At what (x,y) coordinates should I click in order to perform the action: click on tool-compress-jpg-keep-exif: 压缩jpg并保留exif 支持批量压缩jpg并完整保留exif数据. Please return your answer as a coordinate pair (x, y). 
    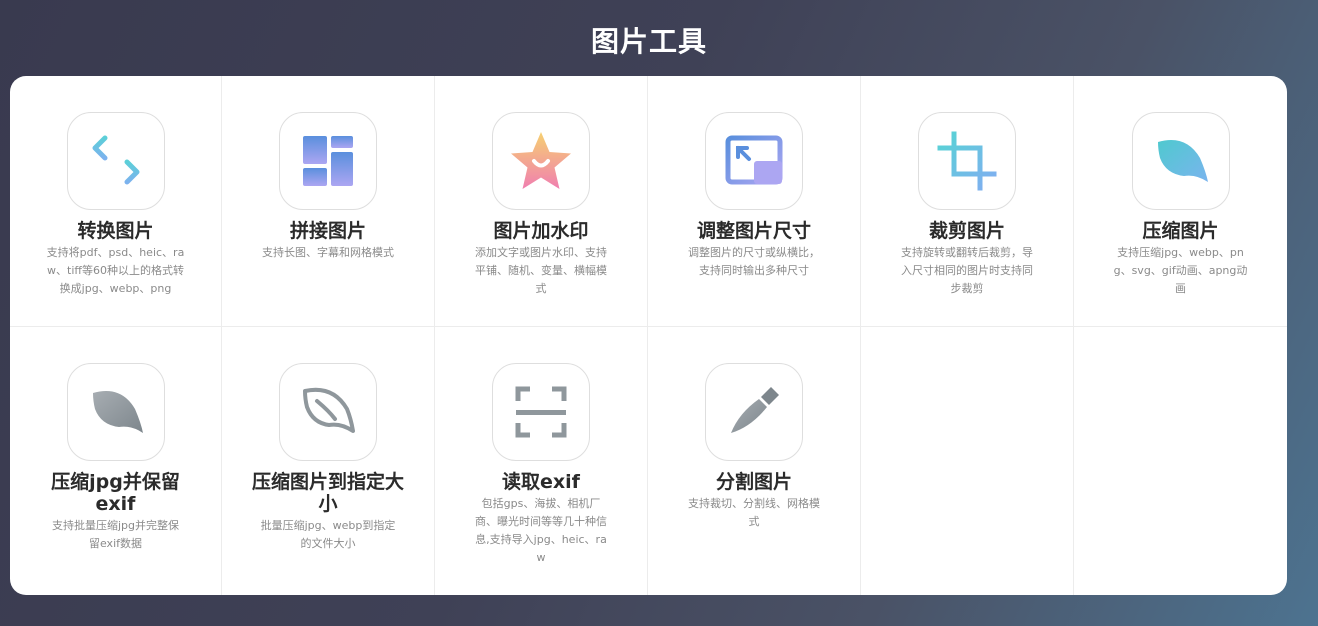
    Looking at the image, I should click on (116, 461).